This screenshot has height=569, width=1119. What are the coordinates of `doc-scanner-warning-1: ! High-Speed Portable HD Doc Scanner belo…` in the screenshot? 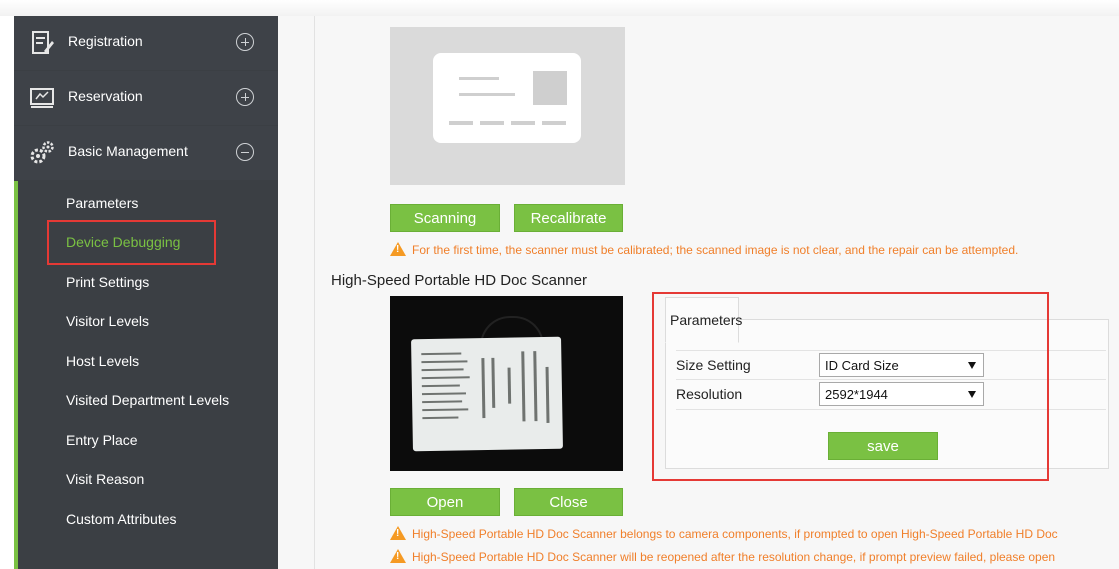 It's located at (724, 533).